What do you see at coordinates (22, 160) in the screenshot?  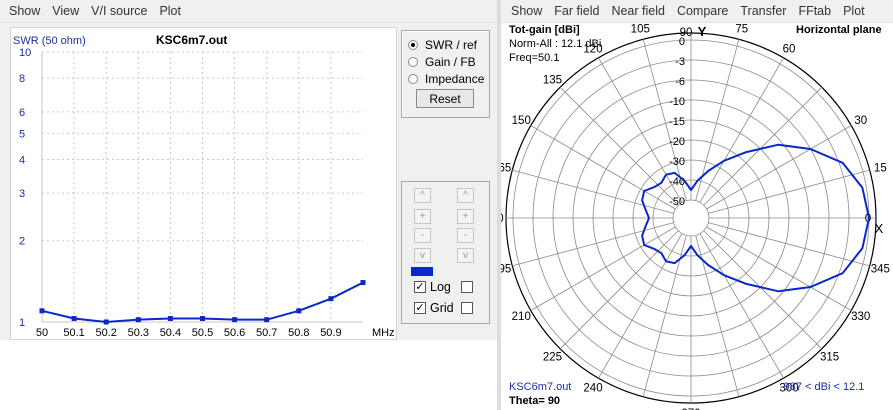 I see `swr-y-tick-label: 4` at bounding box center [22, 160].